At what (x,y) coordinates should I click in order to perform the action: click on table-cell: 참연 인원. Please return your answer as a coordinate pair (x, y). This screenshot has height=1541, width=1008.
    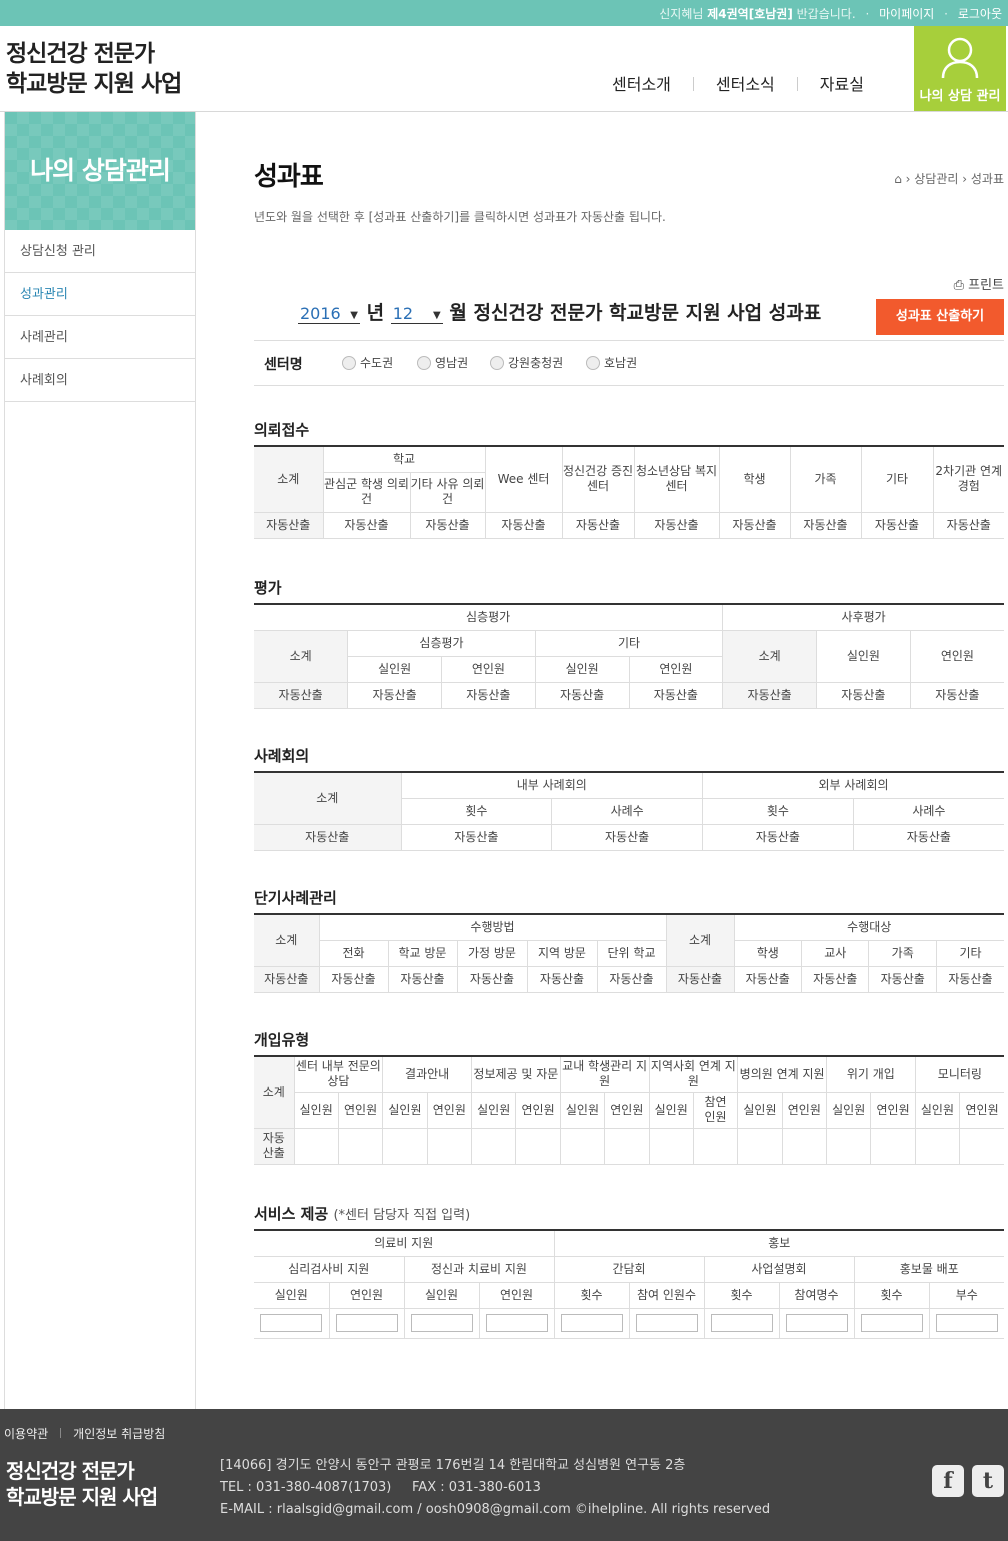
    Looking at the image, I should click on (715, 1110).